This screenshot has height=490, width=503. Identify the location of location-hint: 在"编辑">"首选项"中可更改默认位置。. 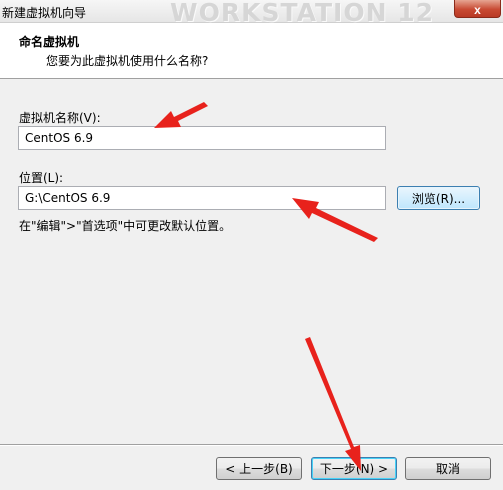
(125, 226).